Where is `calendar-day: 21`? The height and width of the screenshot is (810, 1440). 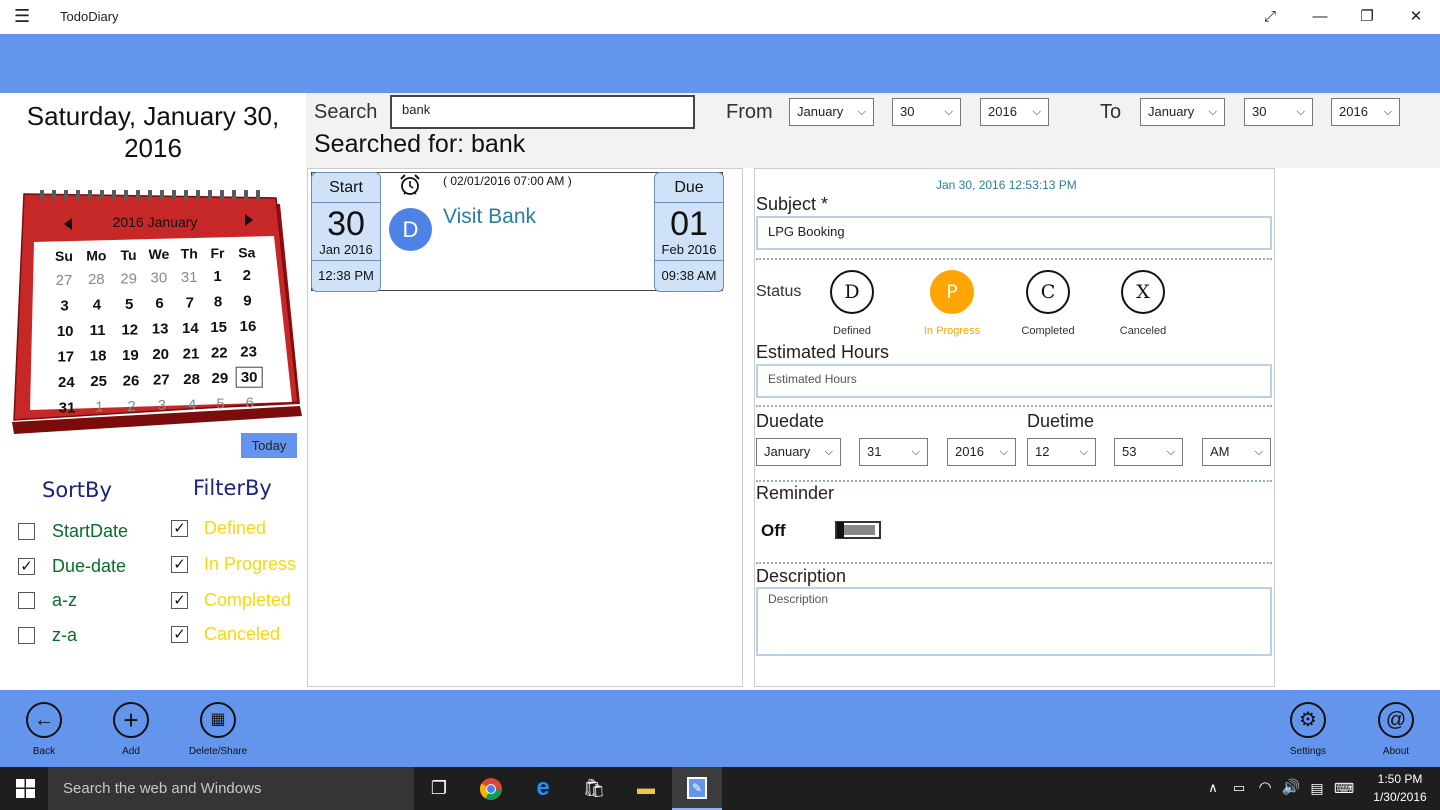 calendar-day: 21 is located at coordinates (191, 353).